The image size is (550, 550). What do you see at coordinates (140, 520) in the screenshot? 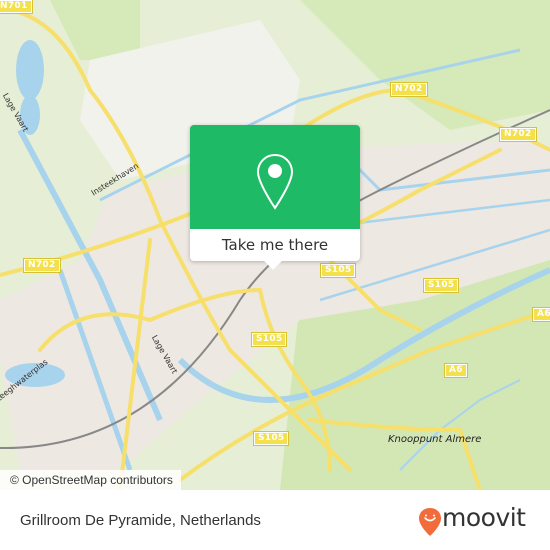
I see `place-name: Grillroom De Pyramide, Netherlands` at bounding box center [140, 520].